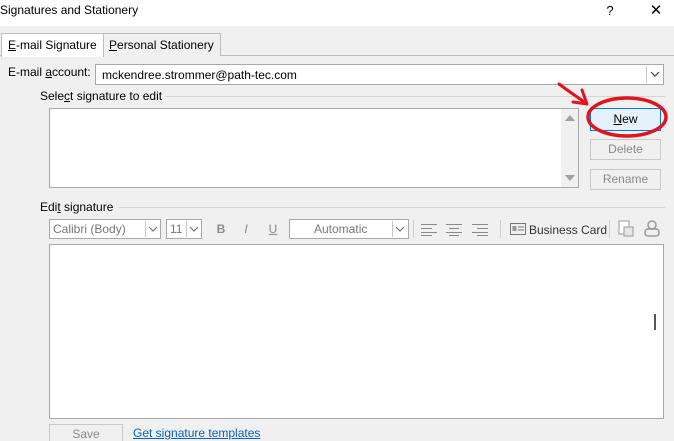 The image size is (674, 441). What do you see at coordinates (199, 75) in the screenshot?
I see `email-account-value: mckendree.strommer@path-tec.com` at bounding box center [199, 75].